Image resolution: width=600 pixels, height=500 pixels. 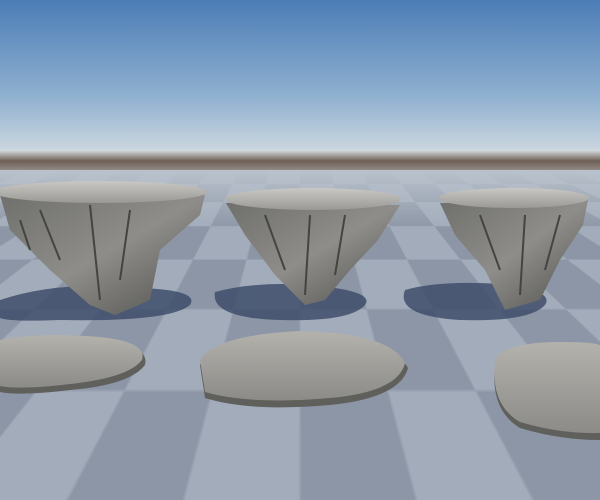 I want to click on stone-slab-left, so click(x=73, y=364).